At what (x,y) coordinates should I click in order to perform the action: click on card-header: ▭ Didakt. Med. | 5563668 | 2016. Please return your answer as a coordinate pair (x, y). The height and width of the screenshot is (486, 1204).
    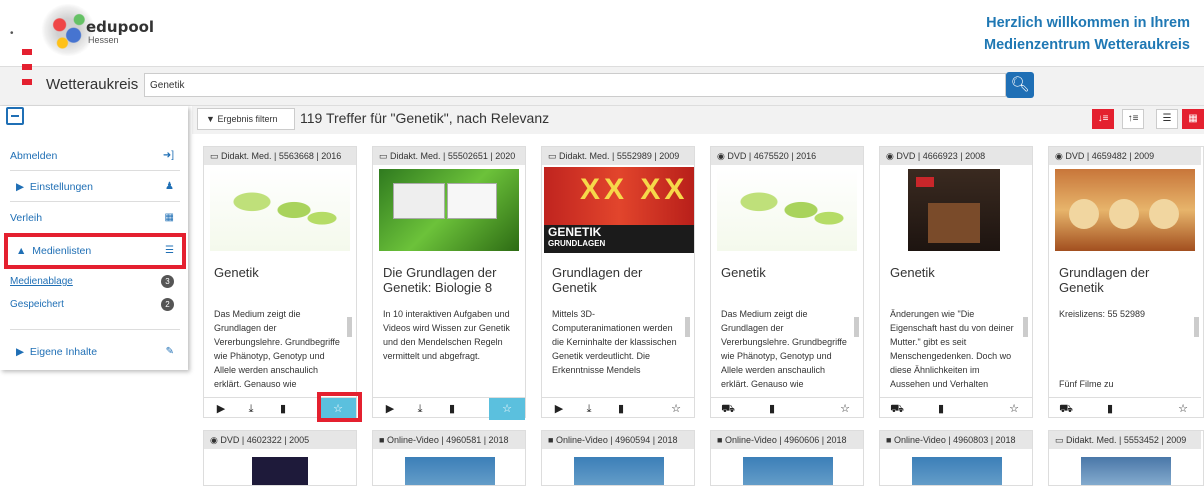
    Looking at the image, I should click on (280, 156).